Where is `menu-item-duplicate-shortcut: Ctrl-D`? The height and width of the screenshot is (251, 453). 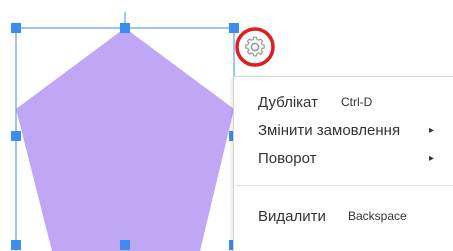 menu-item-duplicate-shortcut: Ctrl-D is located at coordinates (357, 102).